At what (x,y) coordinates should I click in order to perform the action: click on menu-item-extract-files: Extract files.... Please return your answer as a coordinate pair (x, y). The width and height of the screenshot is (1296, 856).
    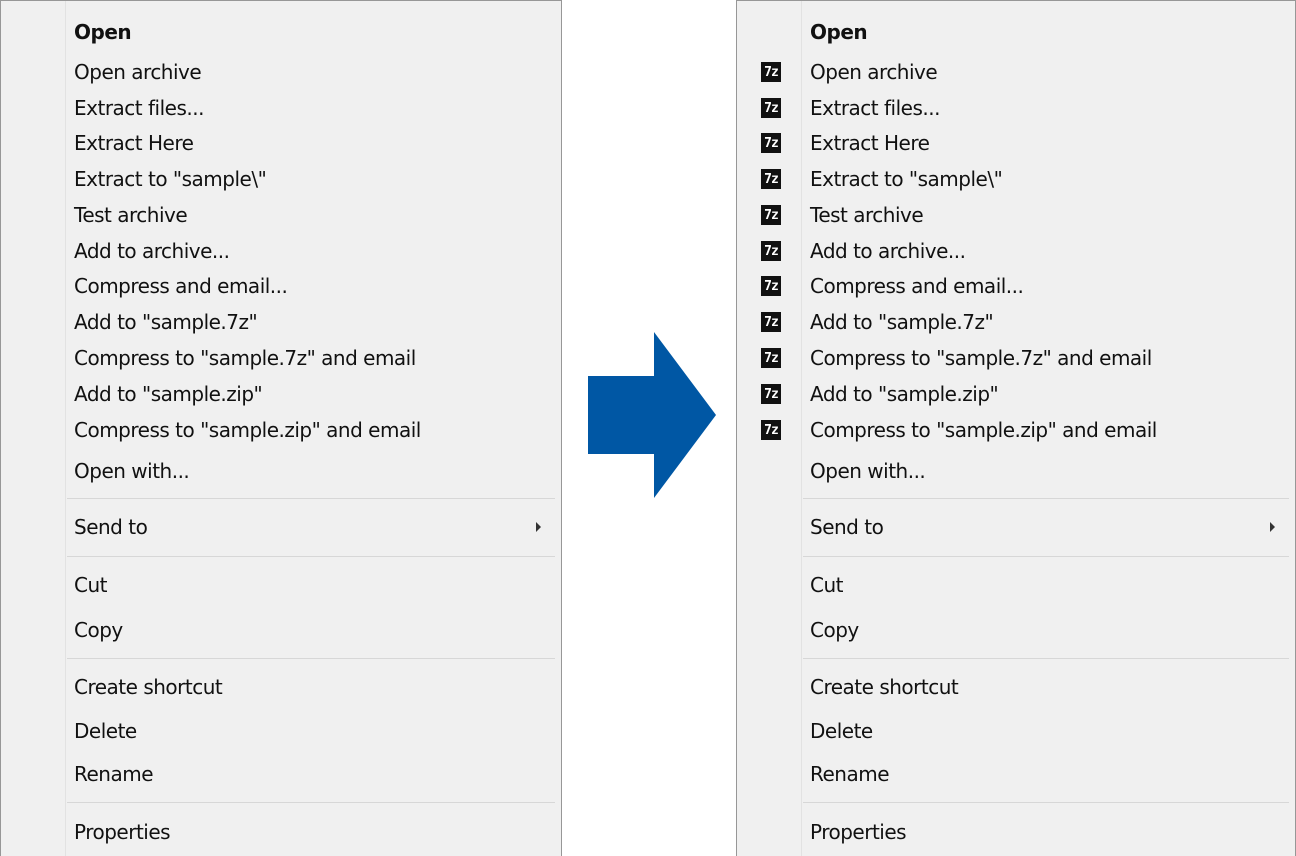
    Looking at the image, I should click on (281, 108).